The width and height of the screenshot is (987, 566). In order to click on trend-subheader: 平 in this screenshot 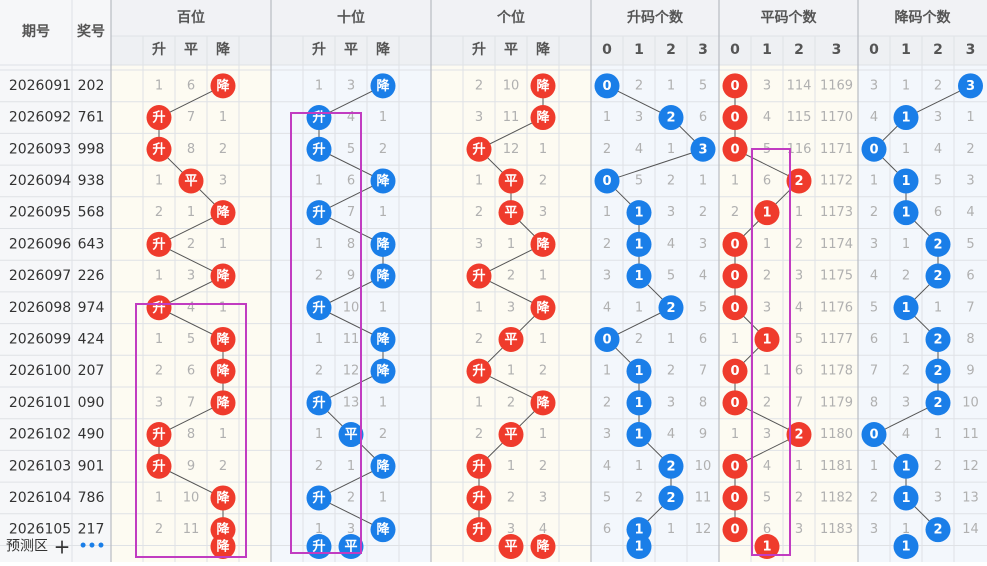, I will do `click(351, 50)`.